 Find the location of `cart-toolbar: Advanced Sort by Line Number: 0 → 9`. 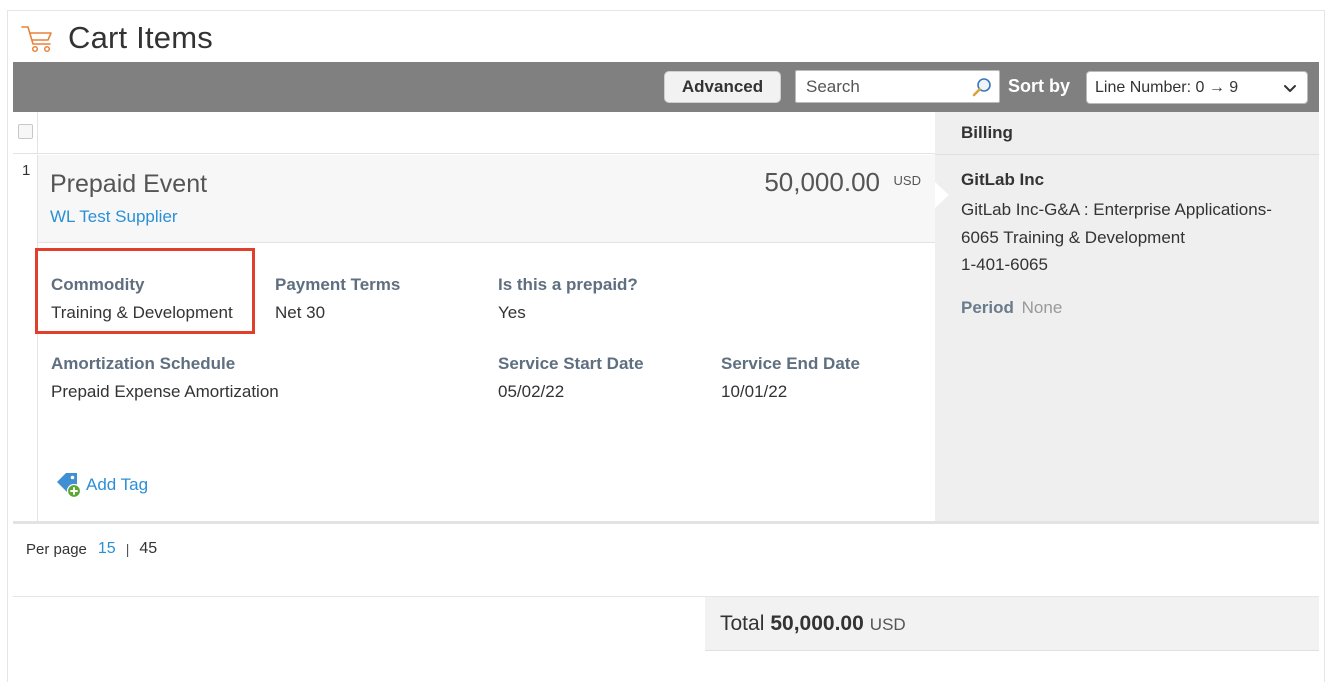

cart-toolbar: Advanced Sort by Line Number: 0 → 9 is located at coordinates (666, 87).